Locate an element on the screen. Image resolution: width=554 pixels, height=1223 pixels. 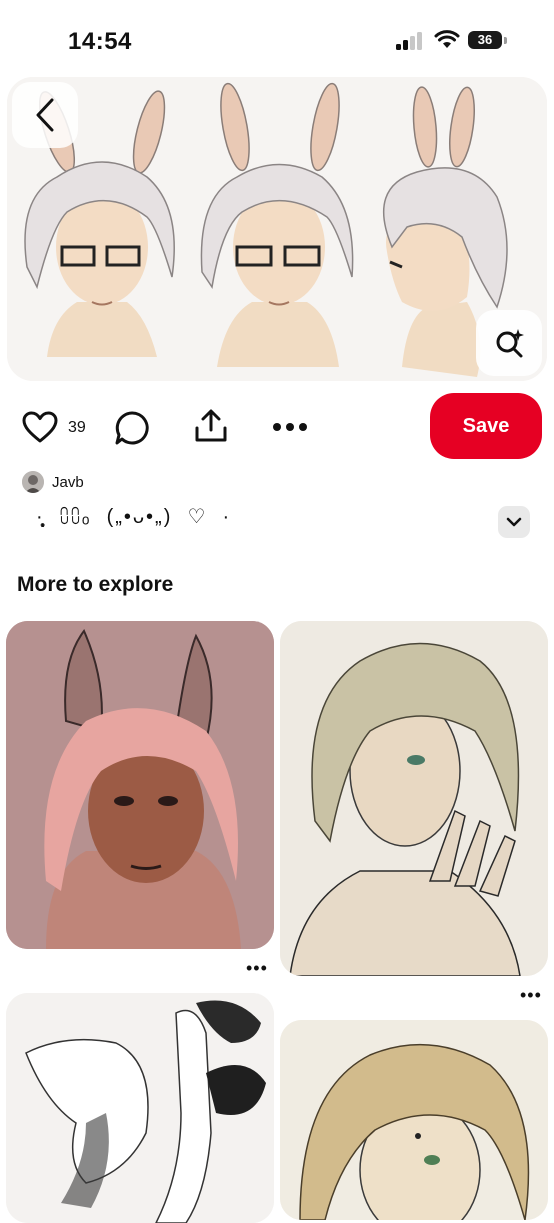
avatar is located at coordinates (33, 482).